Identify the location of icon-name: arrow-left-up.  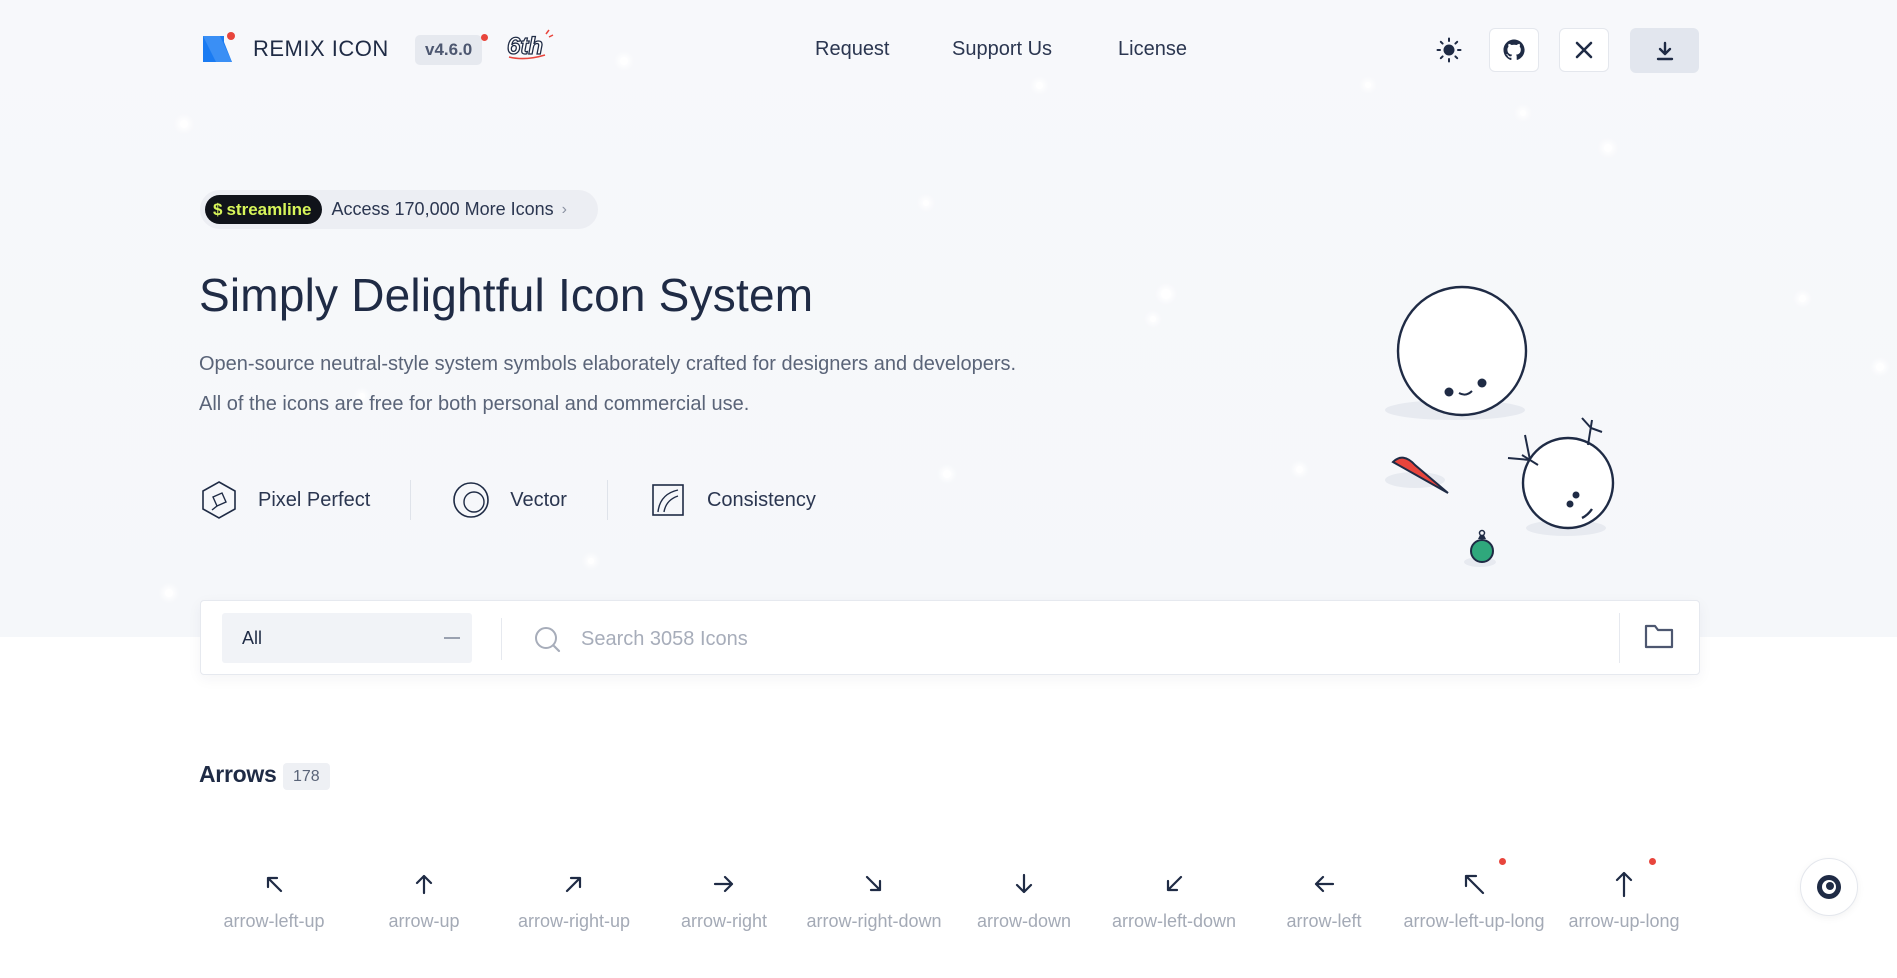
(274, 921).